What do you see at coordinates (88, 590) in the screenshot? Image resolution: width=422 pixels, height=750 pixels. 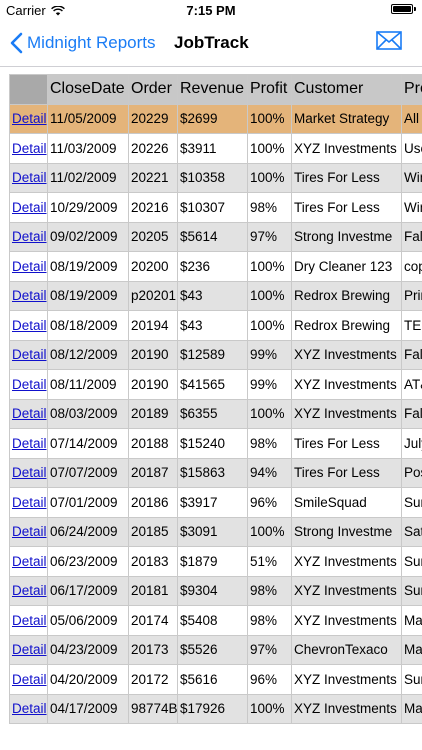 I see `close-date-cell: 06/17/2009` at bounding box center [88, 590].